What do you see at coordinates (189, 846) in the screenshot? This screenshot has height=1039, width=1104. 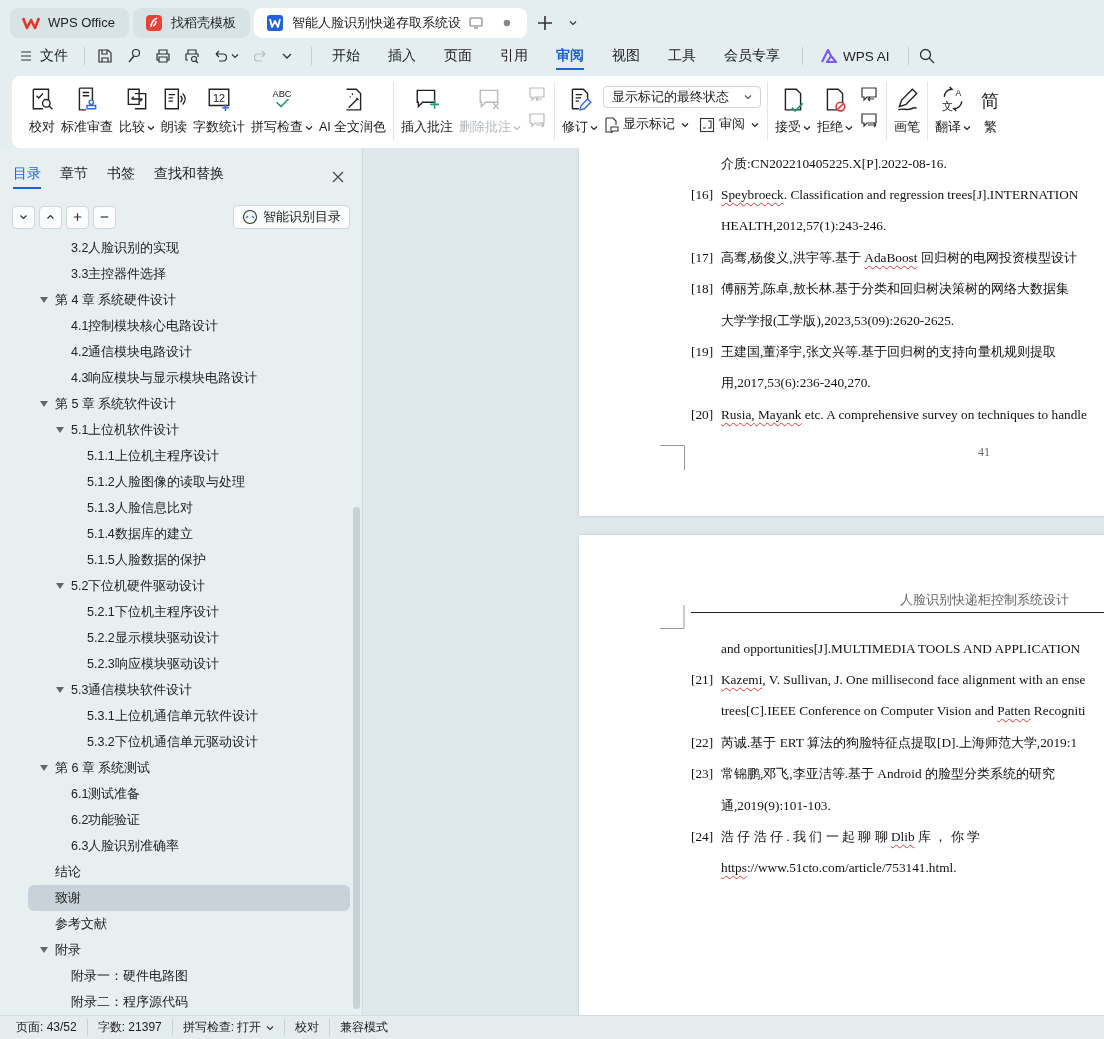 I see `toc-item: 6.3人脸识别准确率` at bounding box center [189, 846].